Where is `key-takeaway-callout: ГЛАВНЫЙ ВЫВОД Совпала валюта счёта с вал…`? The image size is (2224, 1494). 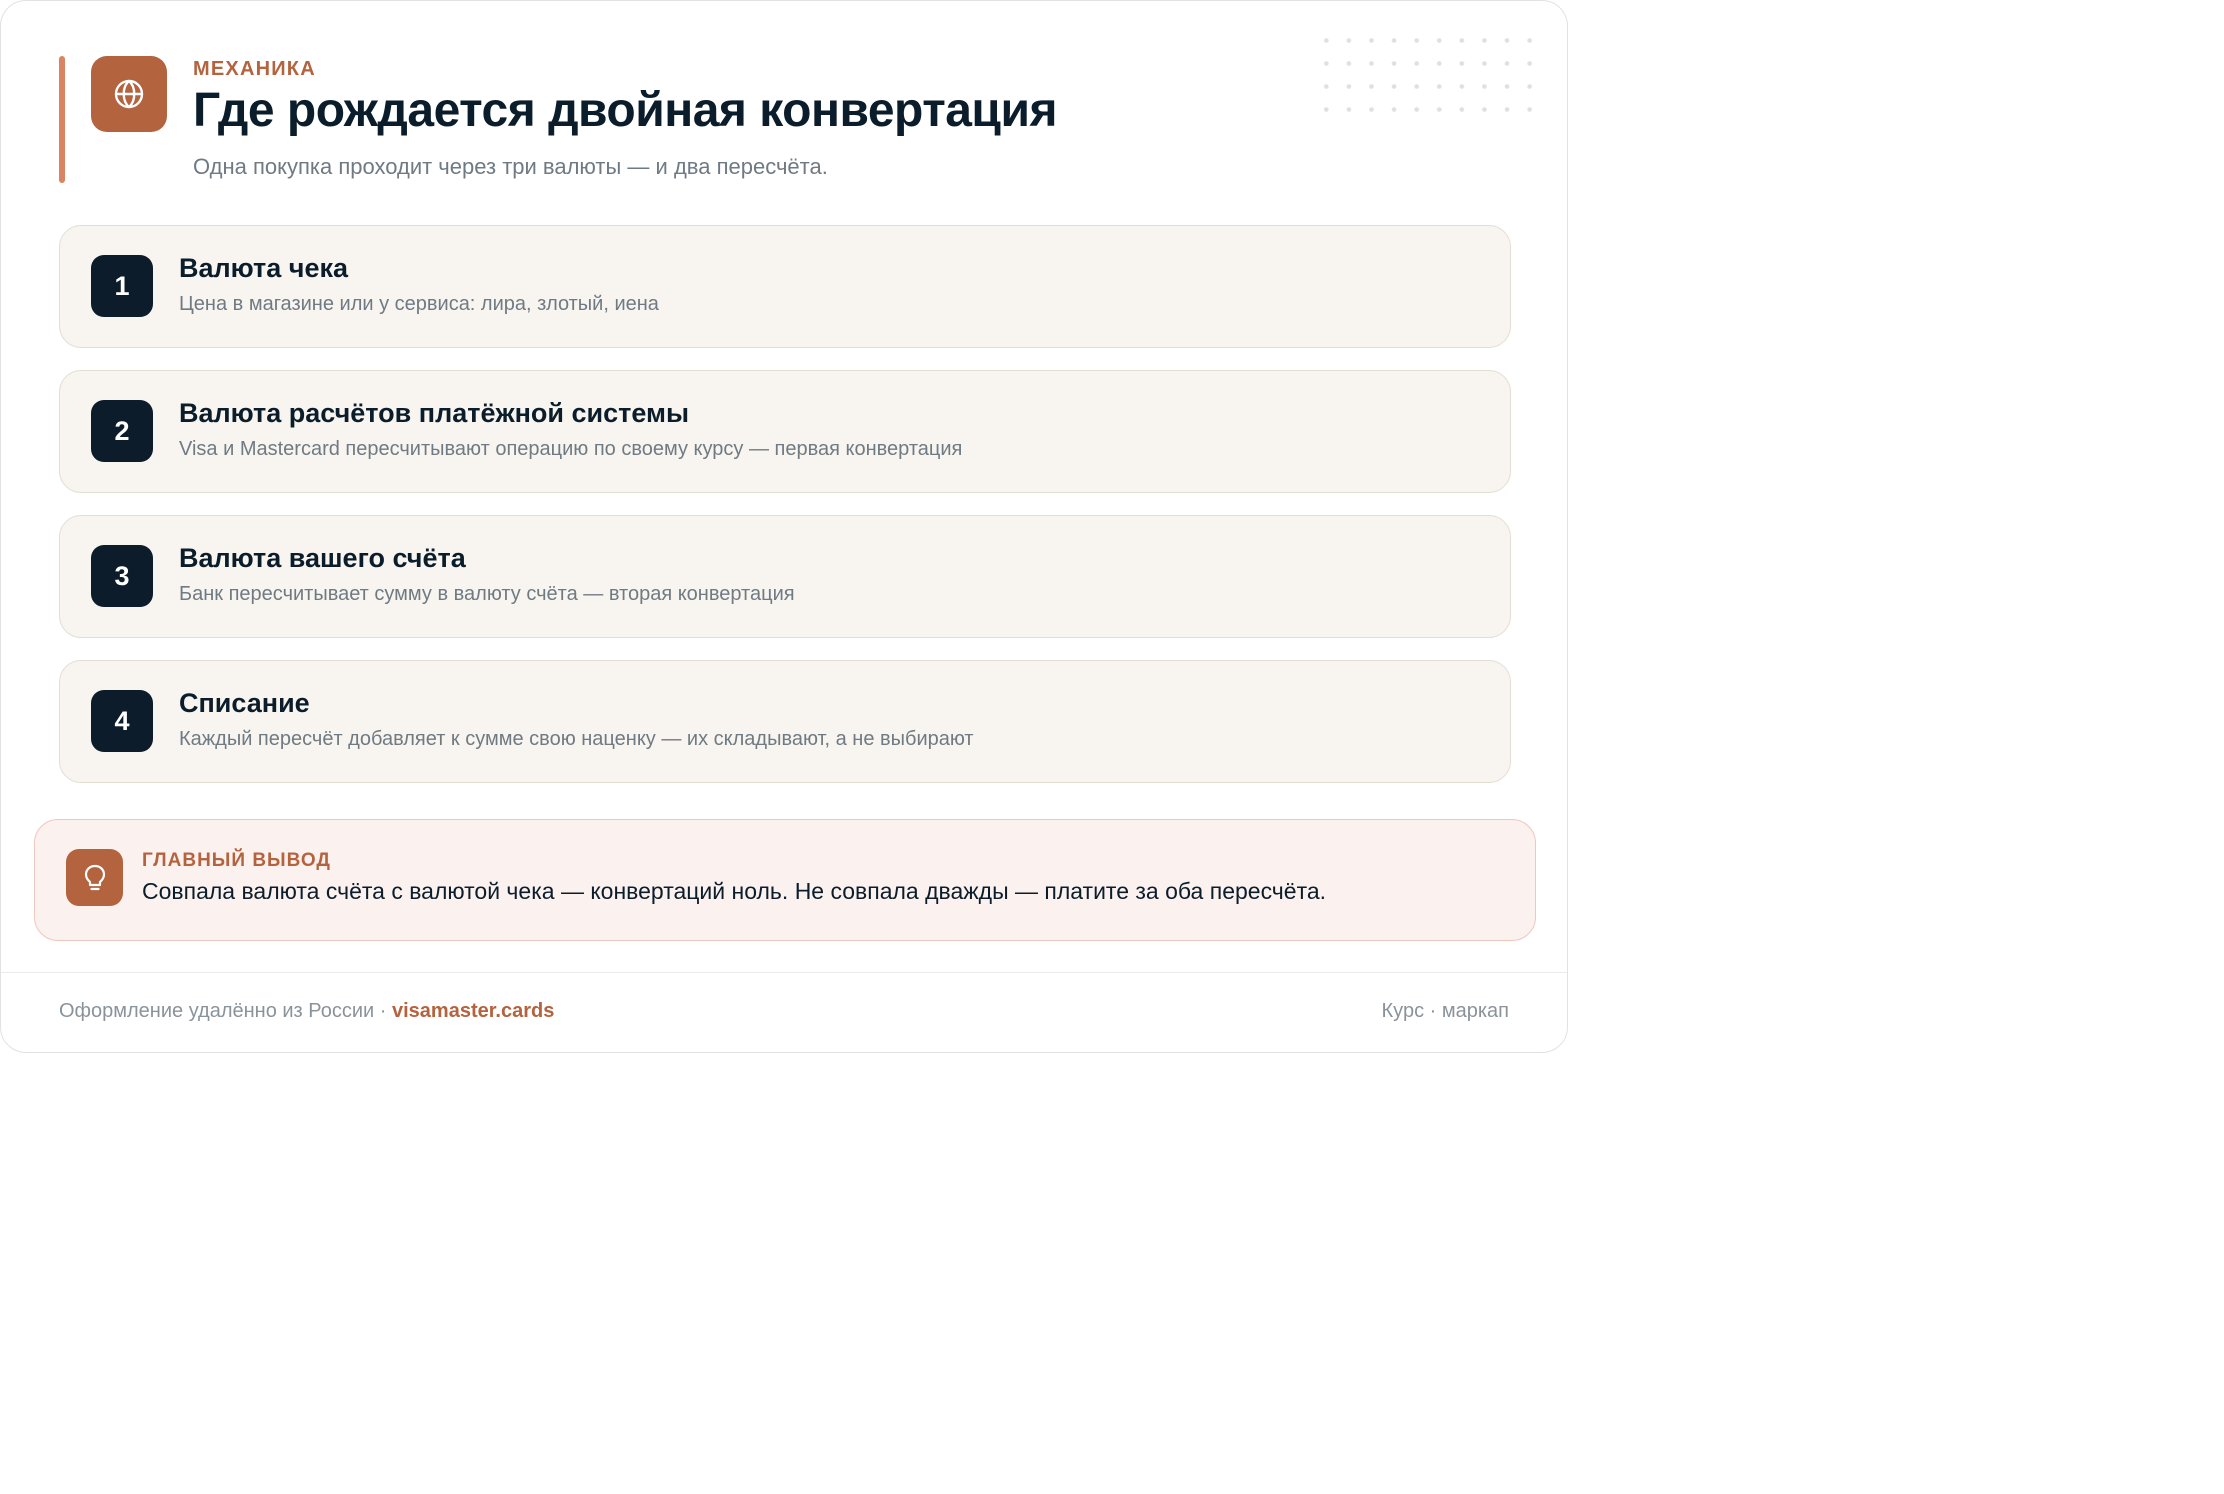
key-takeaway-callout: ГЛАВНЫЙ ВЫВОД Совпала валюта счёта с вал… is located at coordinates (785, 880).